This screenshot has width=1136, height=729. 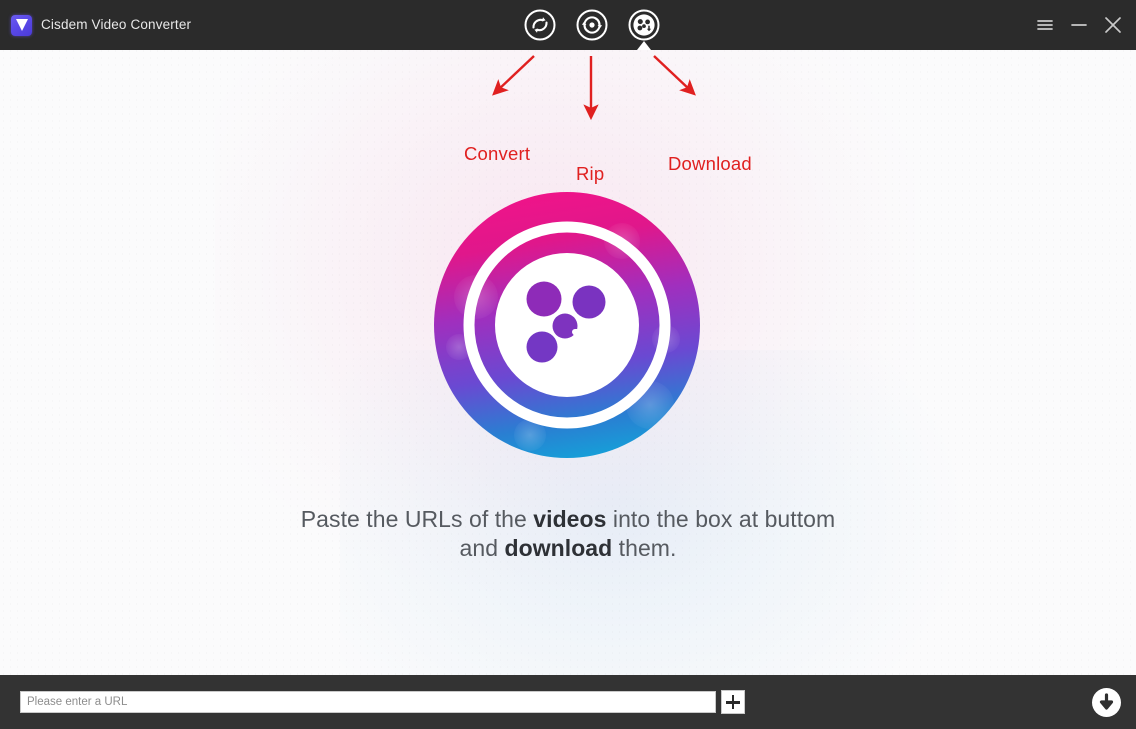 I want to click on title-bar: Cisdem Video Converter, so click(x=568, y=25).